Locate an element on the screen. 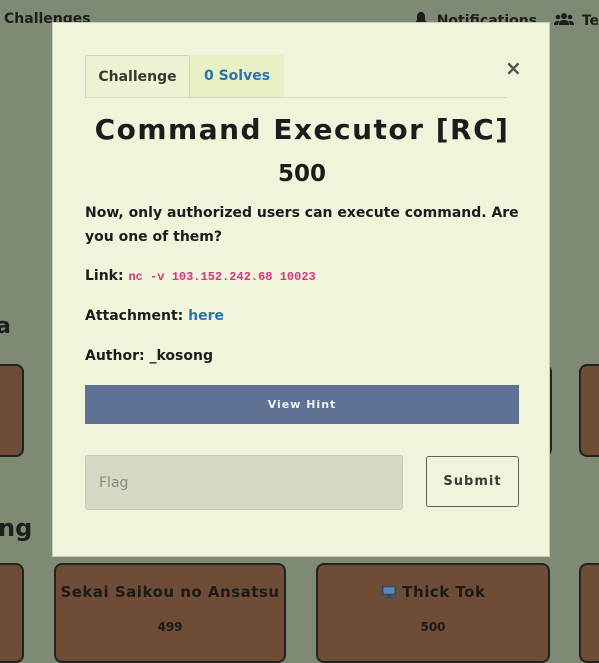 The image size is (599, 663). view-hint-button: View Hint is located at coordinates (302, 404).